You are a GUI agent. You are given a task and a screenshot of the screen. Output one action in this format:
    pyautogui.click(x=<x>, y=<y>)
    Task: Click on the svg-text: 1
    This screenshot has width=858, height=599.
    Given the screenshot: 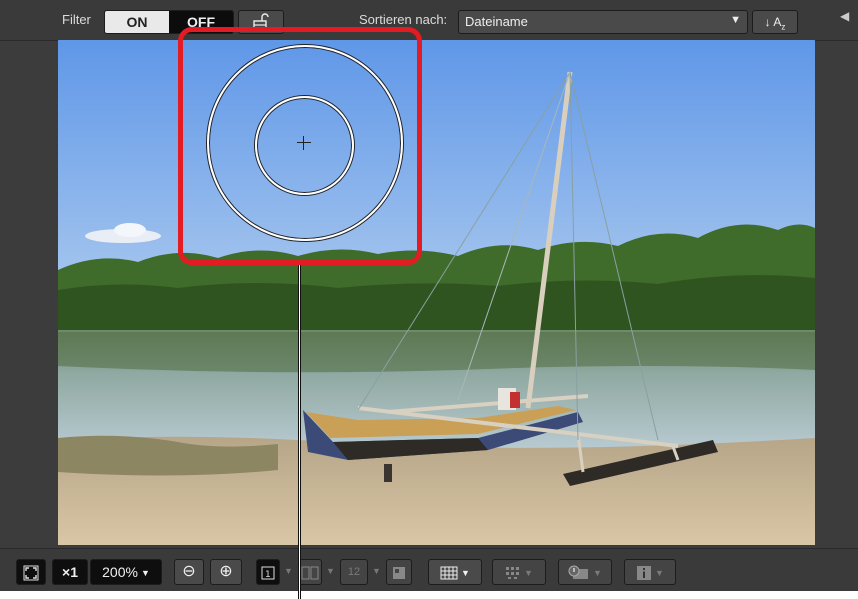 What is the action you would take?
    pyautogui.click(x=268, y=575)
    